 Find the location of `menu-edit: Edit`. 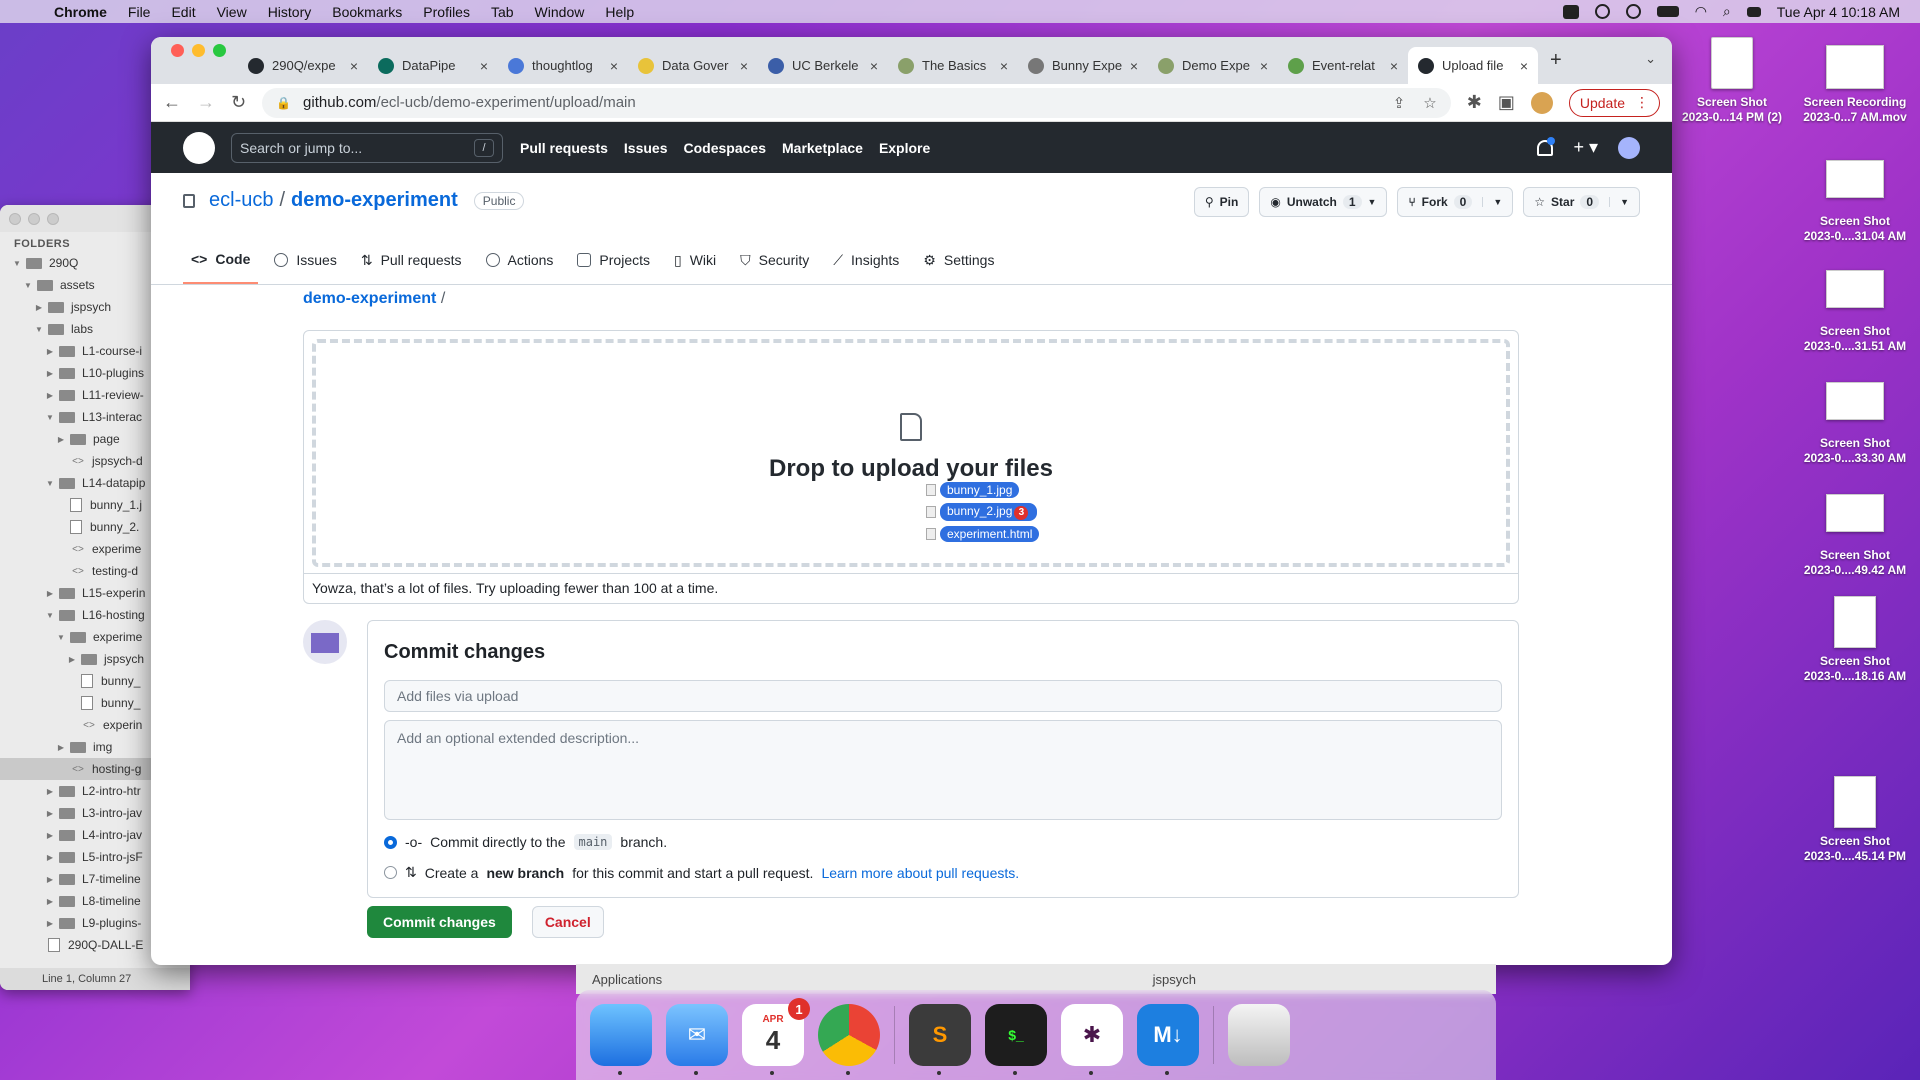

menu-edit: Edit is located at coordinates (183, 12).